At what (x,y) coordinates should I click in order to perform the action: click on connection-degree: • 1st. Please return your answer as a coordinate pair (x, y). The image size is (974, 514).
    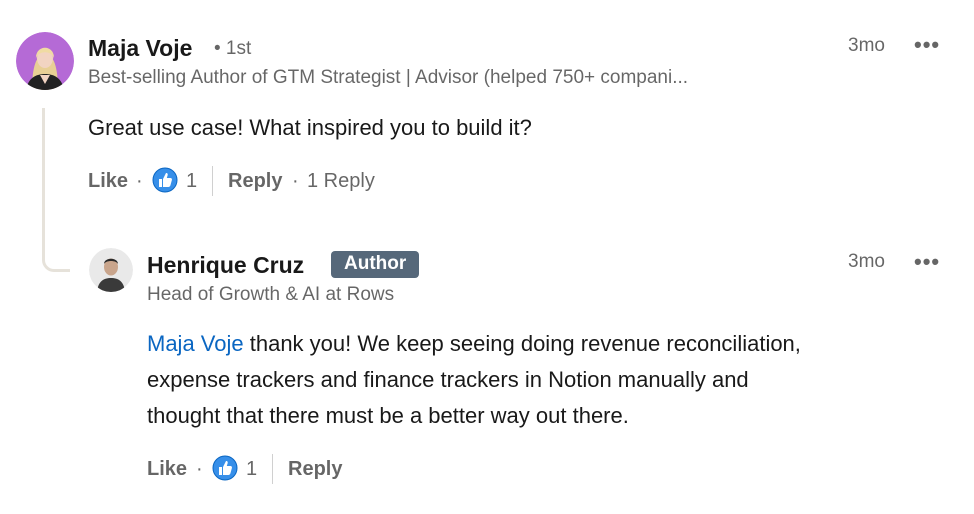
    Looking at the image, I should click on (233, 48).